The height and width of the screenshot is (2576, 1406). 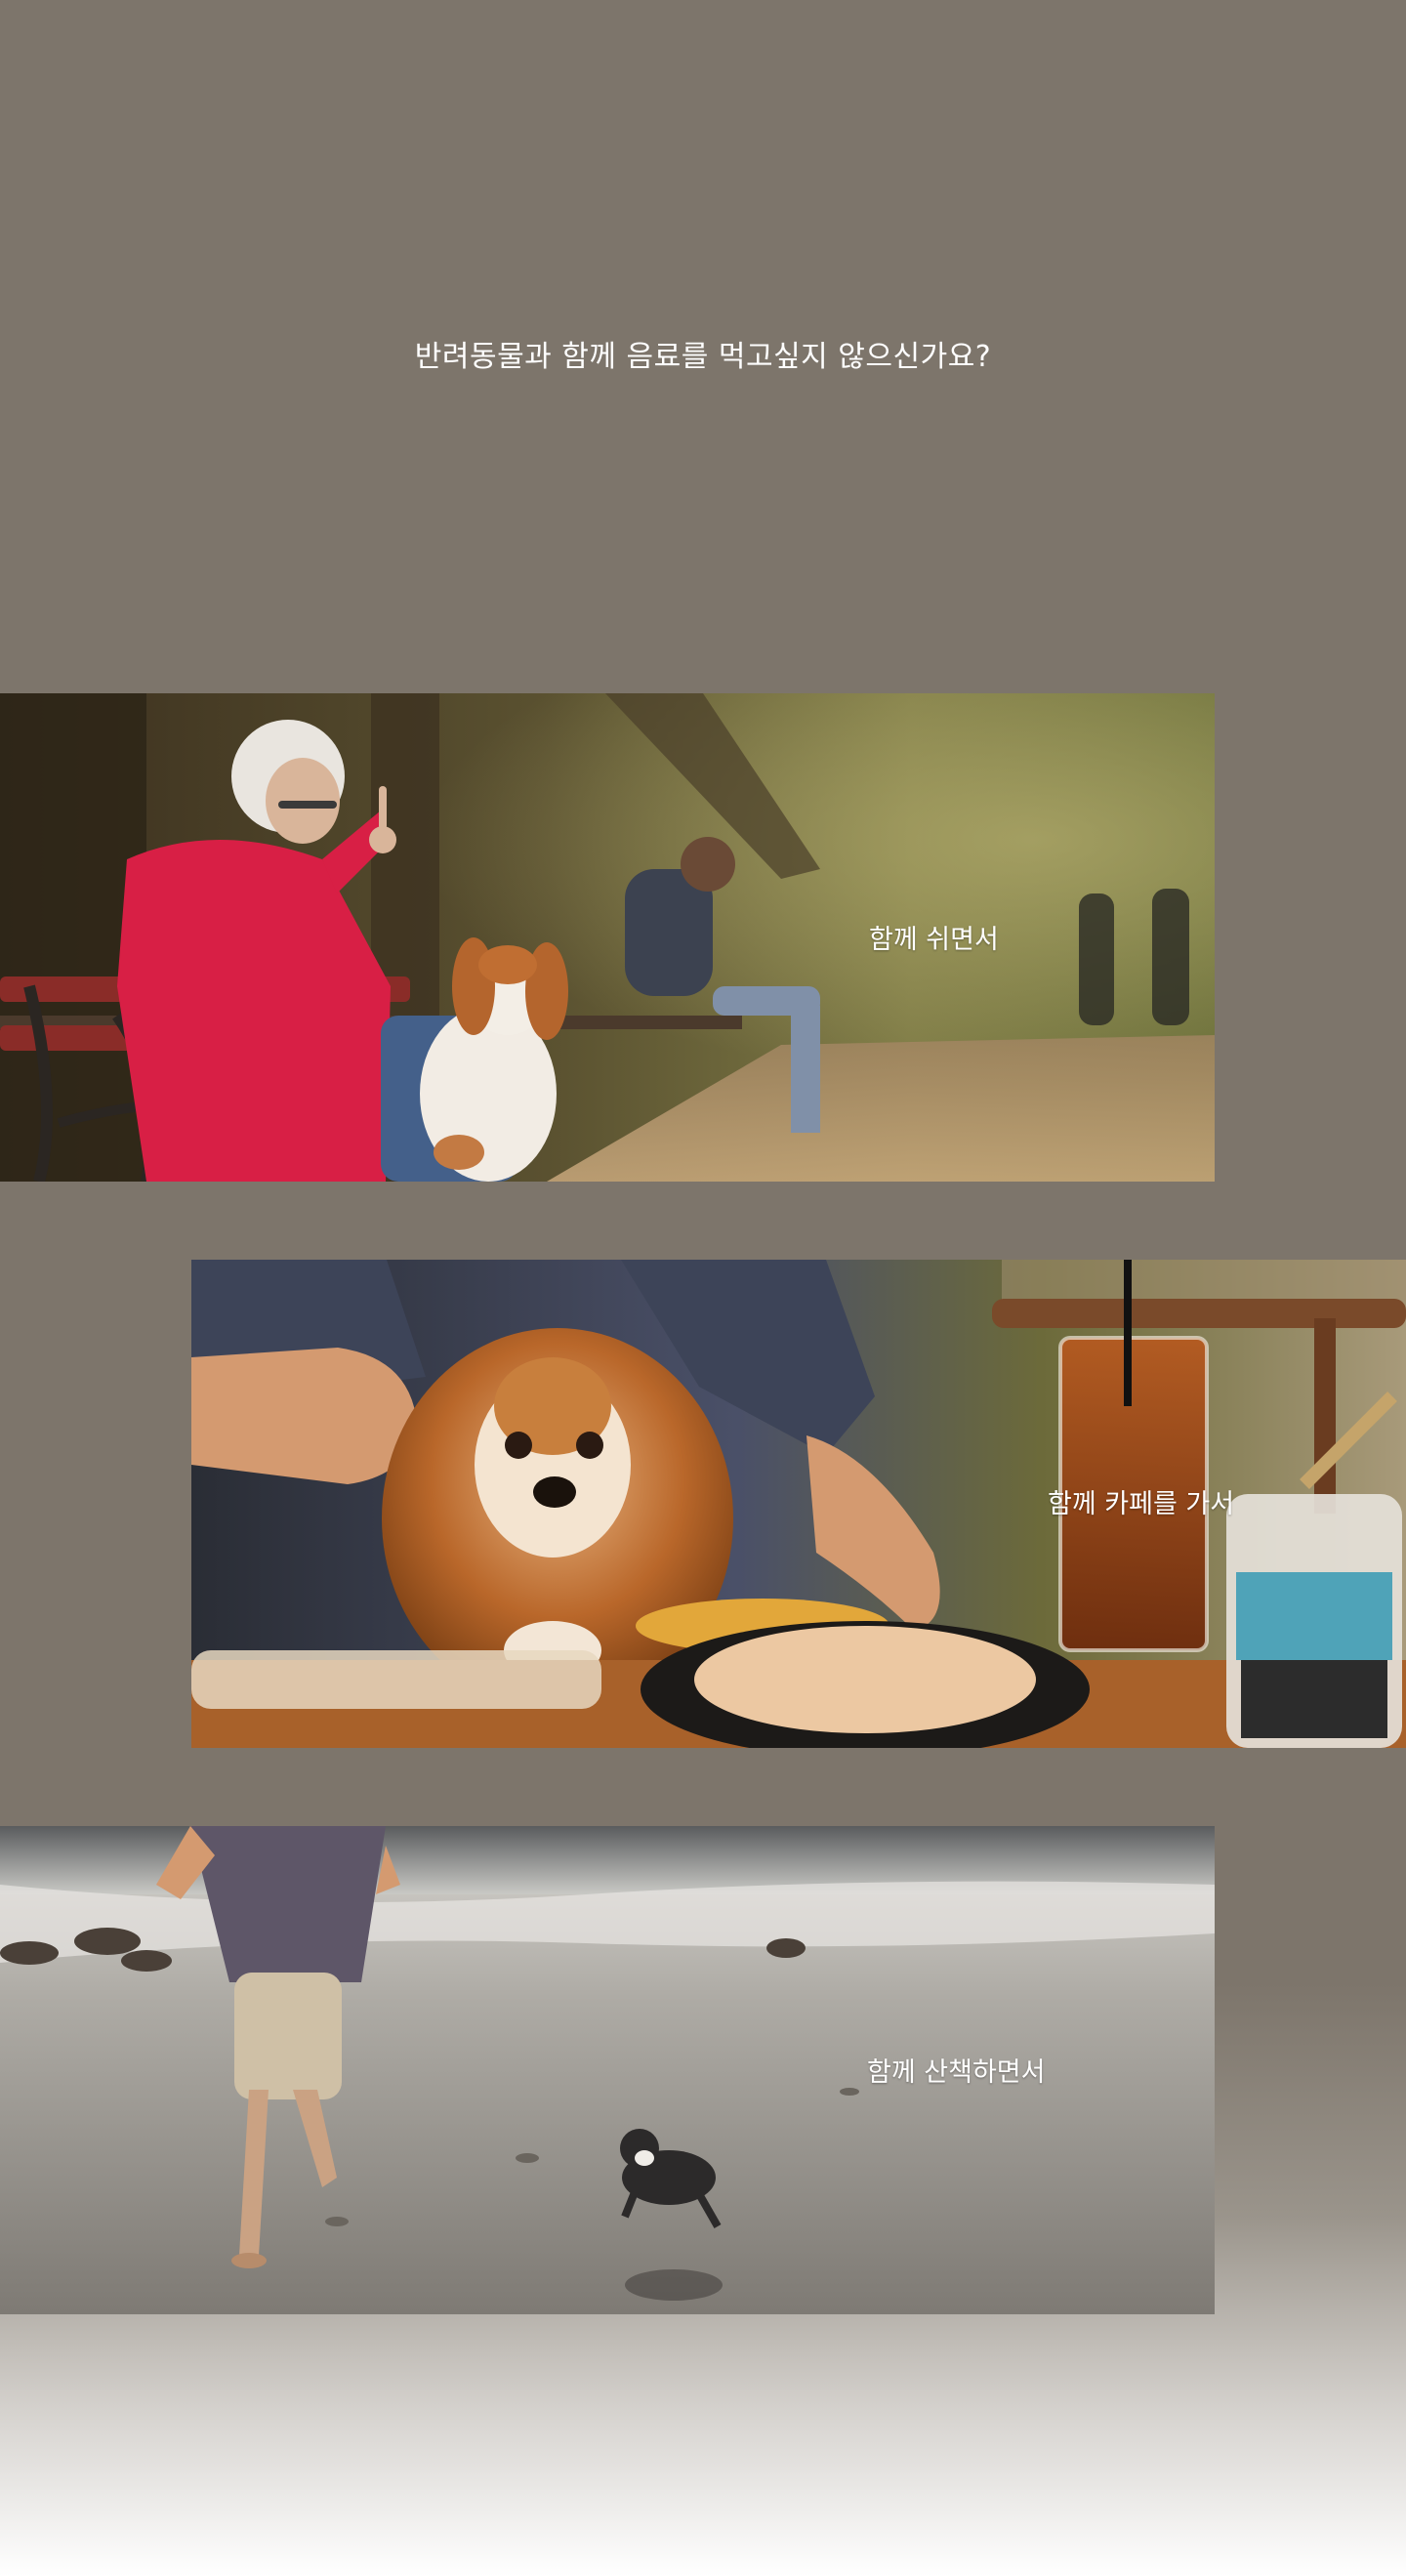 I want to click on caption-walk: 함께 산책하면서, so click(x=956, y=2072).